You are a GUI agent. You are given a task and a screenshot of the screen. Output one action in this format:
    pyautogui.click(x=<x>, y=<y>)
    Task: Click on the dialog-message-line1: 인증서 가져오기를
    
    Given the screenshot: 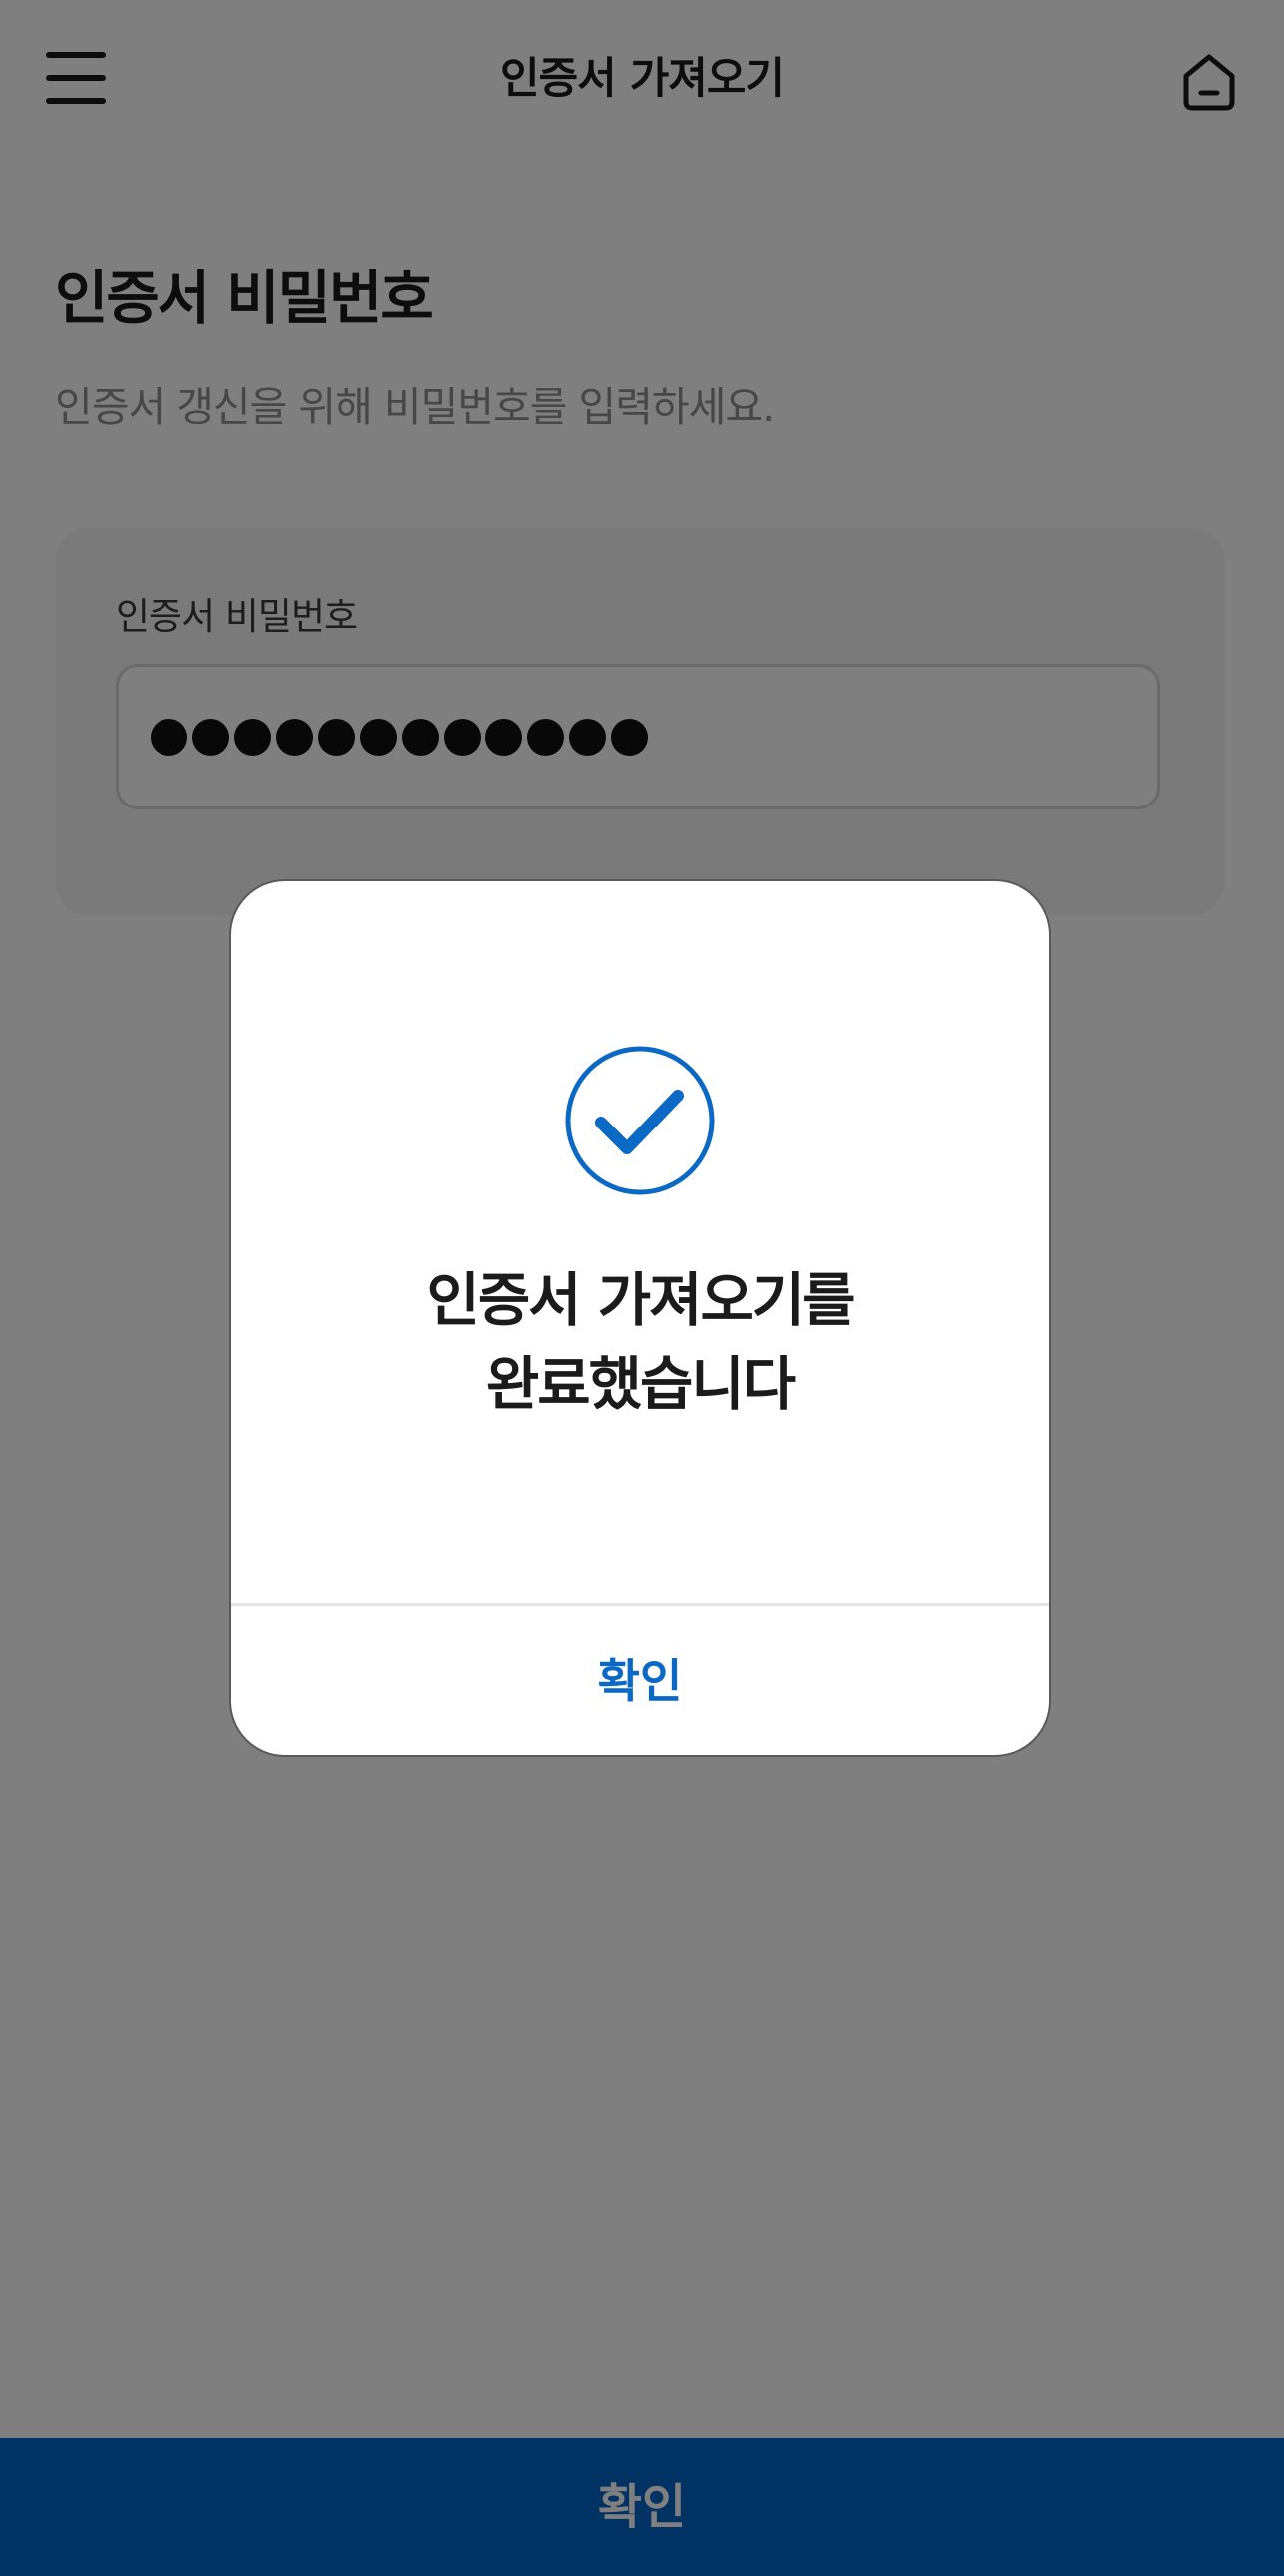 What is the action you would take?
    pyautogui.click(x=640, y=1300)
    